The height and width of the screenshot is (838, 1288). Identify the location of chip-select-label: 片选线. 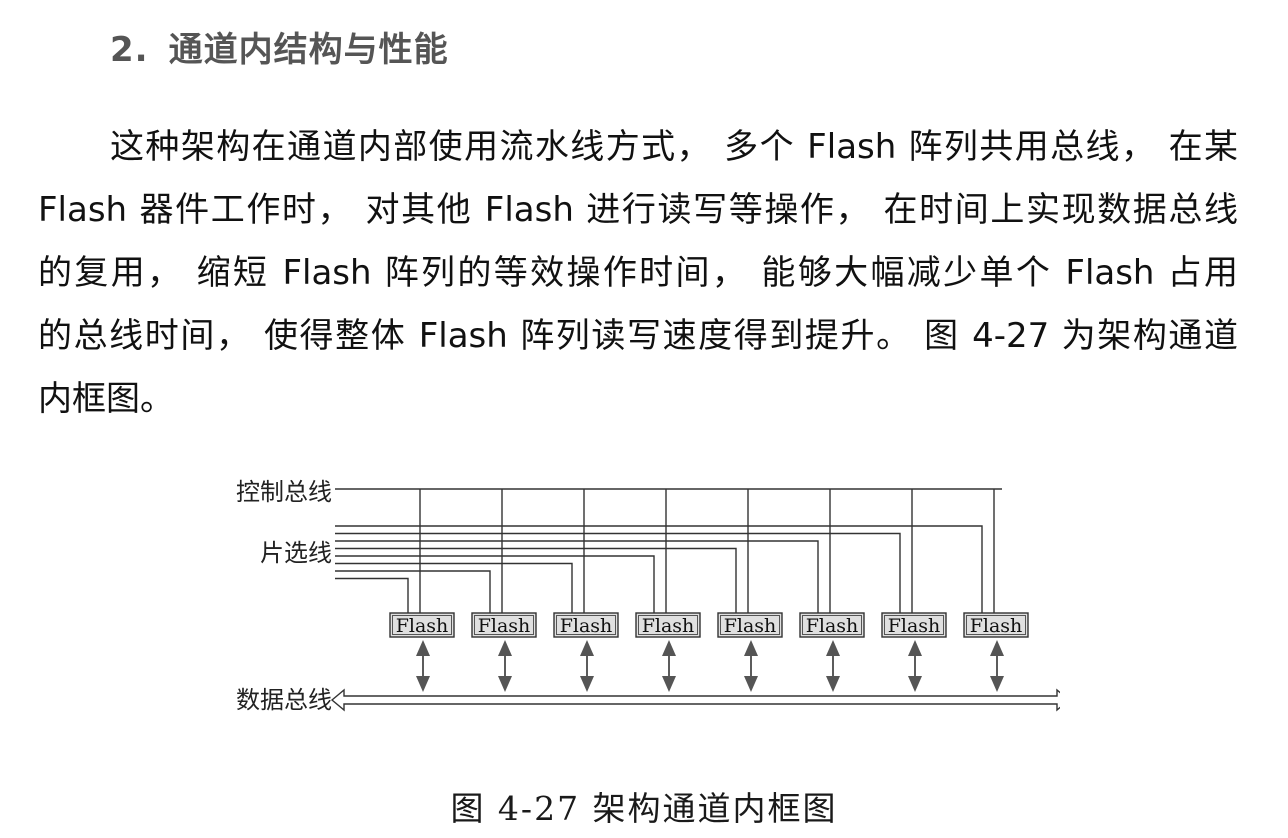
(296, 553).